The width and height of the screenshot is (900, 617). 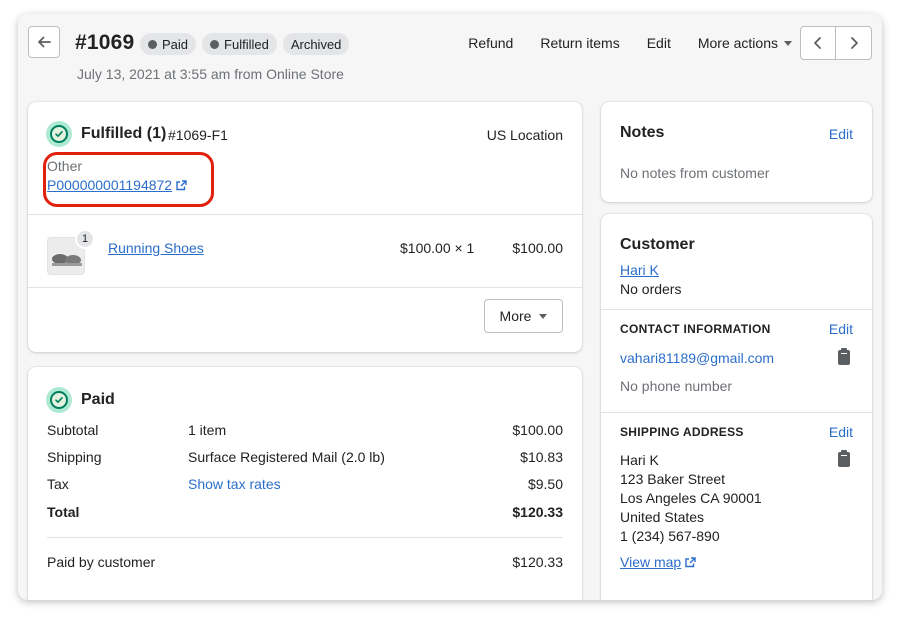 I want to click on payment-row-subtotal: Subtotal 1 item $100.00, so click(x=305, y=430).